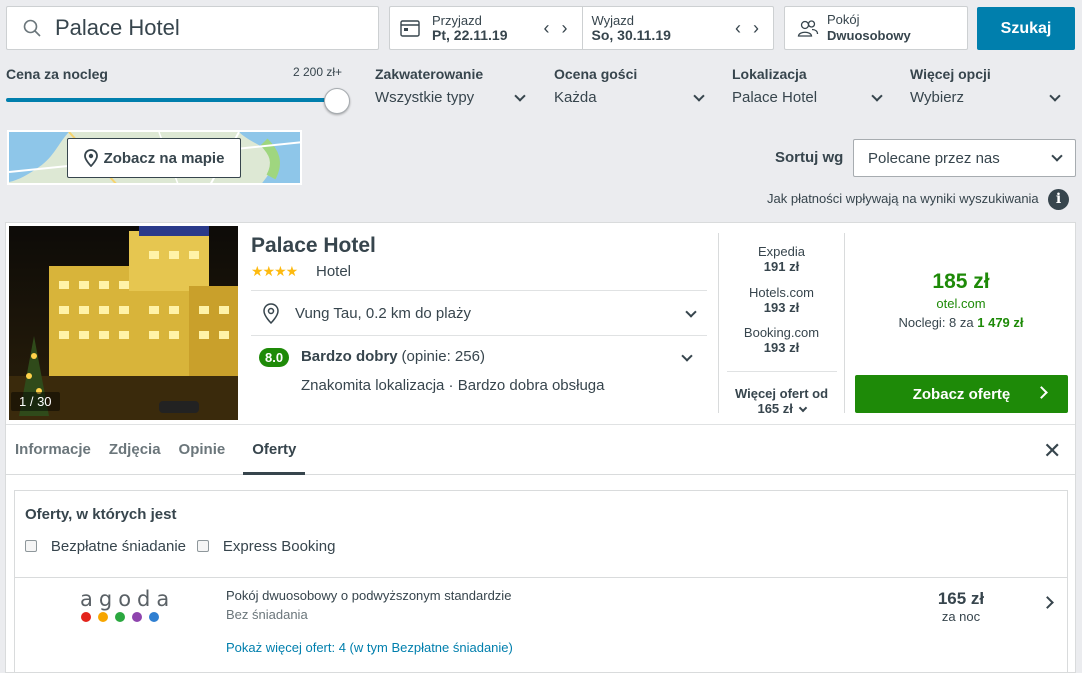 This screenshot has height=673, width=1082. I want to click on tab-reviews: Opinie, so click(202, 450).